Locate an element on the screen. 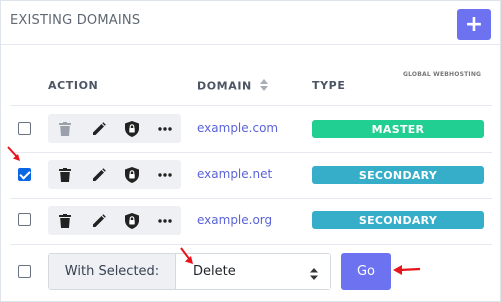 The image size is (501, 302). bulk-action-select: Delete is located at coordinates (253, 271).